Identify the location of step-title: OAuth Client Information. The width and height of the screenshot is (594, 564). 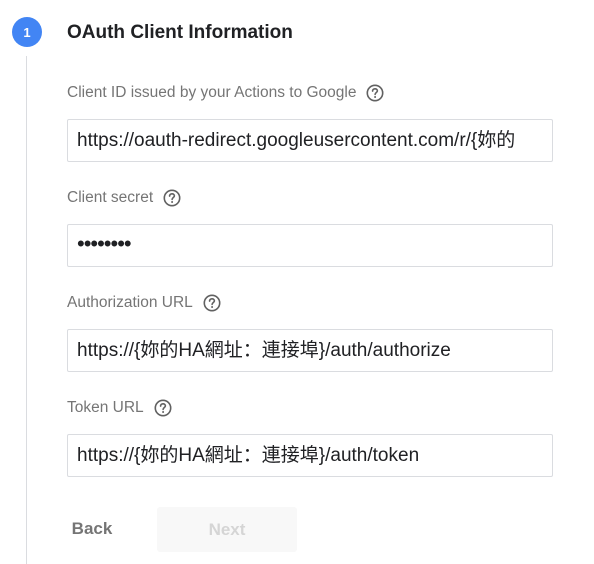
(180, 32).